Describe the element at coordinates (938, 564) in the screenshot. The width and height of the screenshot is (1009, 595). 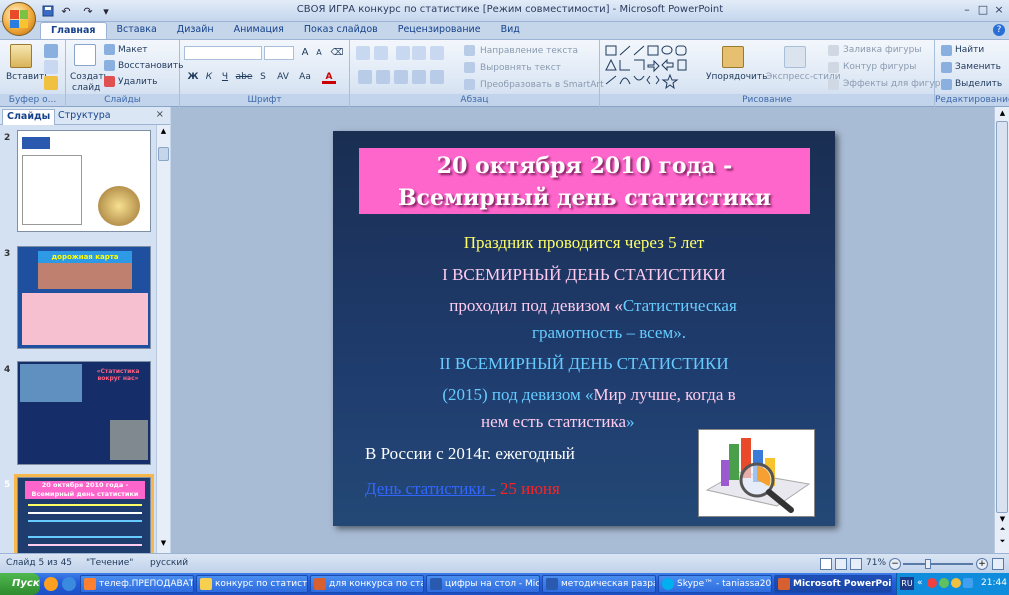
I see `zoom-slider` at that location.